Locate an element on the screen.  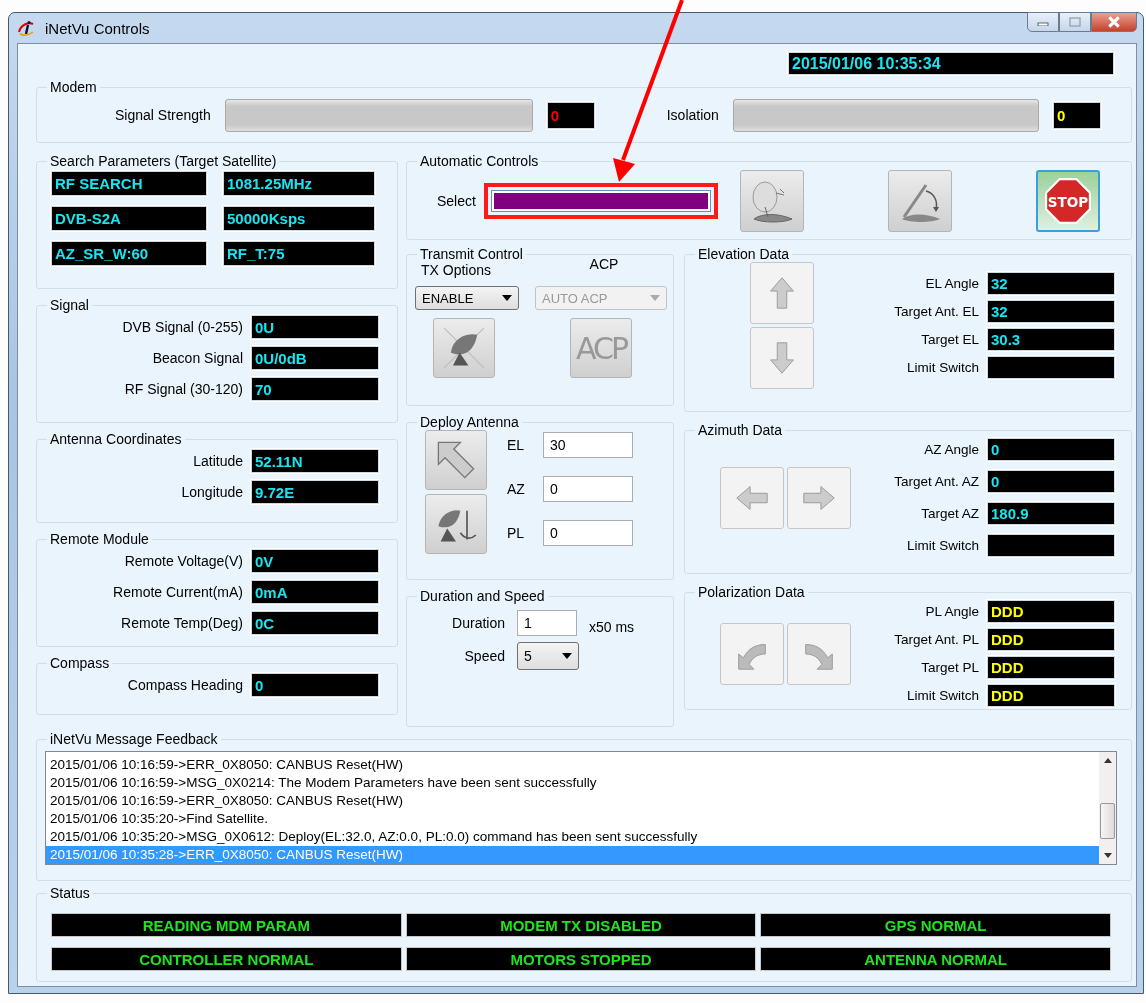
window-title: iNetVu Controls is located at coordinates (97, 28).